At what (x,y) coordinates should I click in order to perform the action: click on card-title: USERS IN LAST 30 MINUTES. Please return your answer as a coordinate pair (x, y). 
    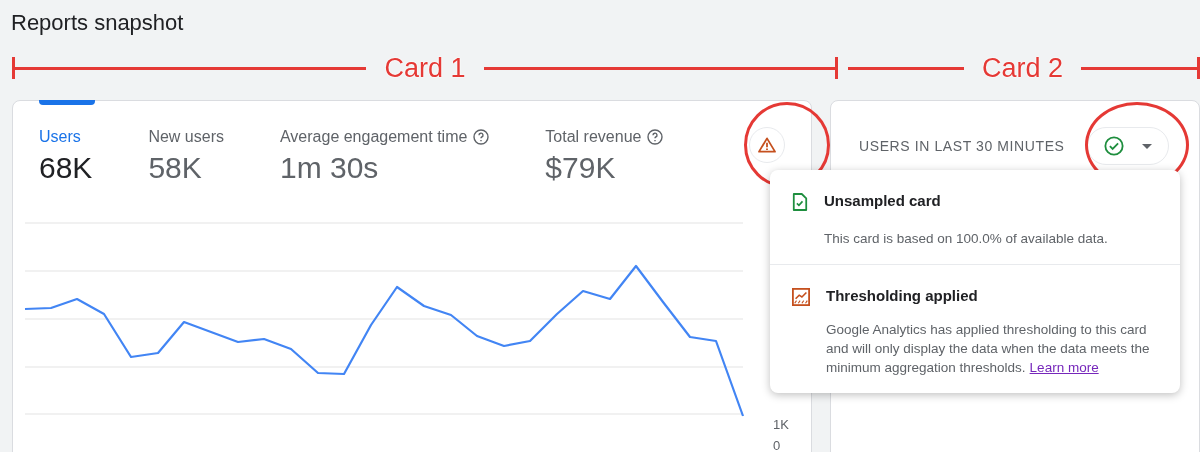
    Looking at the image, I should click on (962, 146).